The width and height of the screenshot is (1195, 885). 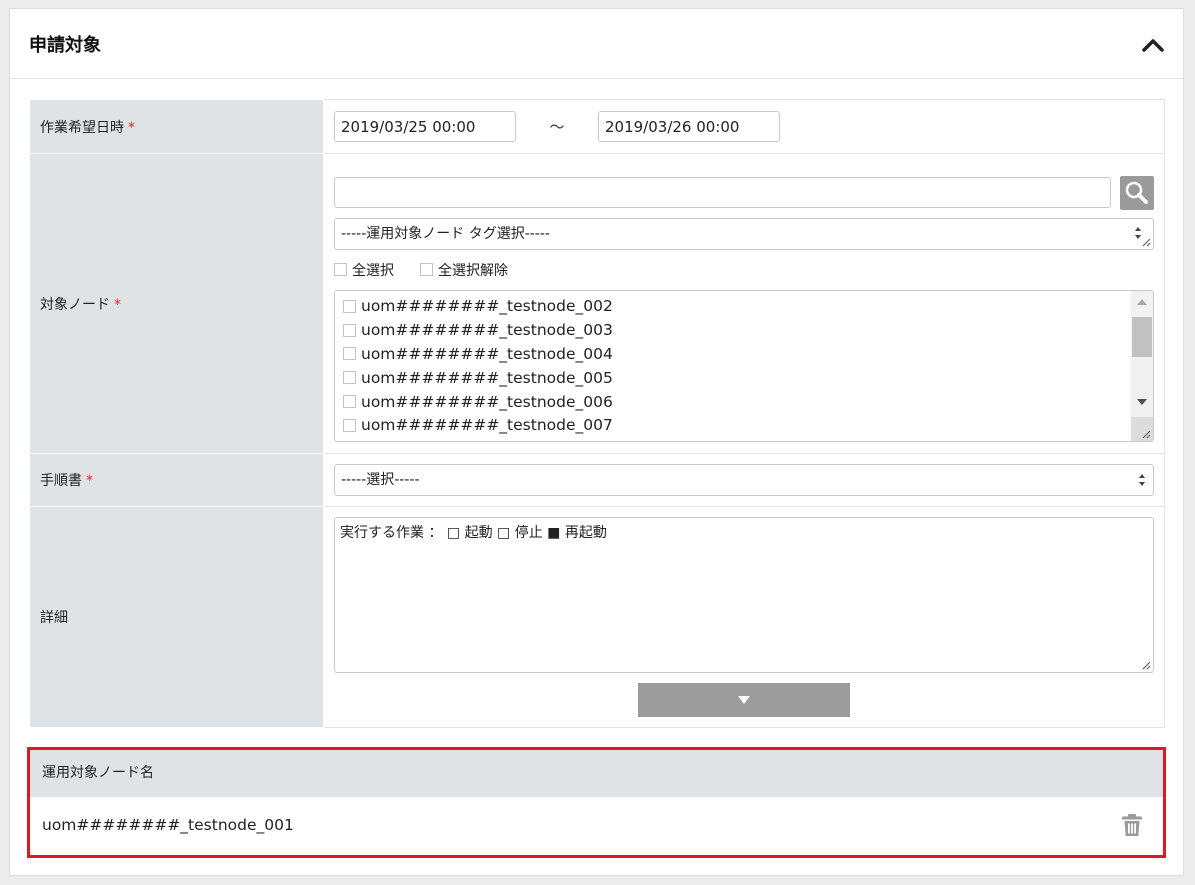 I want to click on procedure-row: 手順書 * -----選択-----, so click(x=597, y=480).